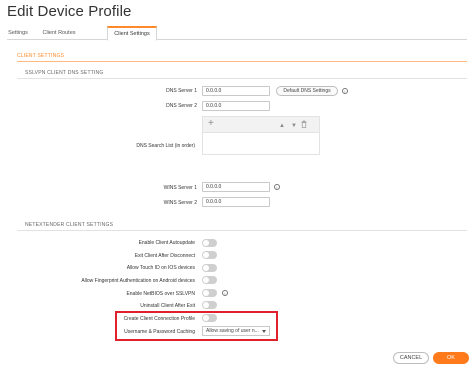 Image resolution: width=474 pixels, height=367 pixels. What do you see at coordinates (451, 358) in the screenshot?
I see `ok-button: OK` at bounding box center [451, 358].